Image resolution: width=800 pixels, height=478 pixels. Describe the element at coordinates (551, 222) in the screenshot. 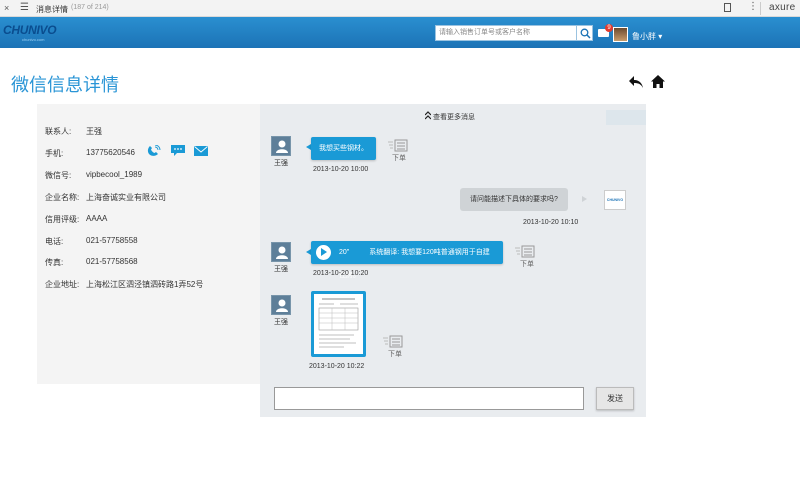

I see `message-time: 2013-10-20 10:10` at that location.